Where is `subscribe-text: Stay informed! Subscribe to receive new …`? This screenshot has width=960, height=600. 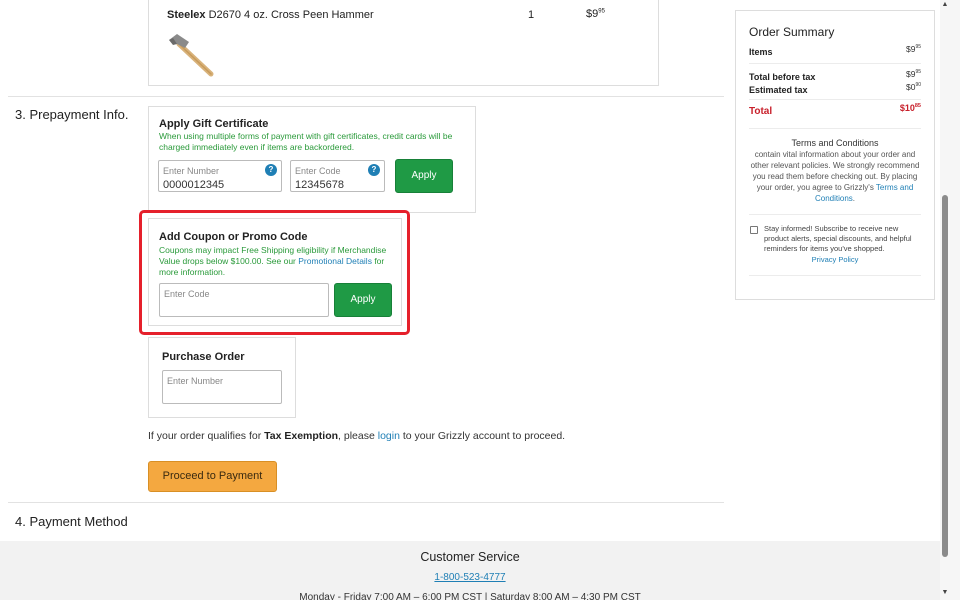 subscribe-text: Stay informed! Subscribe to receive new … is located at coordinates (838, 238).